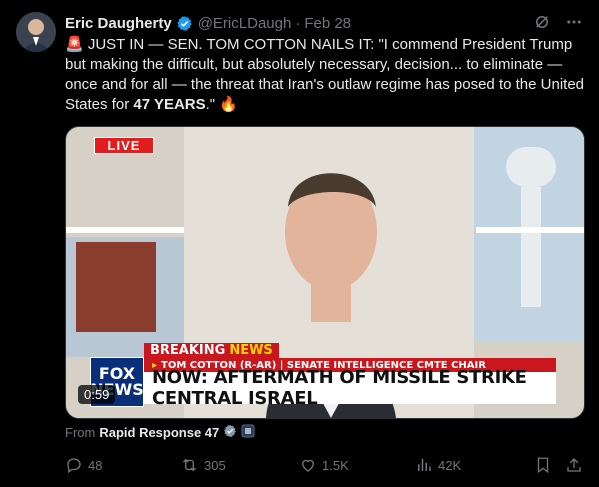  What do you see at coordinates (124, 145) in the screenshot?
I see `live-badge: LIVE` at bounding box center [124, 145].